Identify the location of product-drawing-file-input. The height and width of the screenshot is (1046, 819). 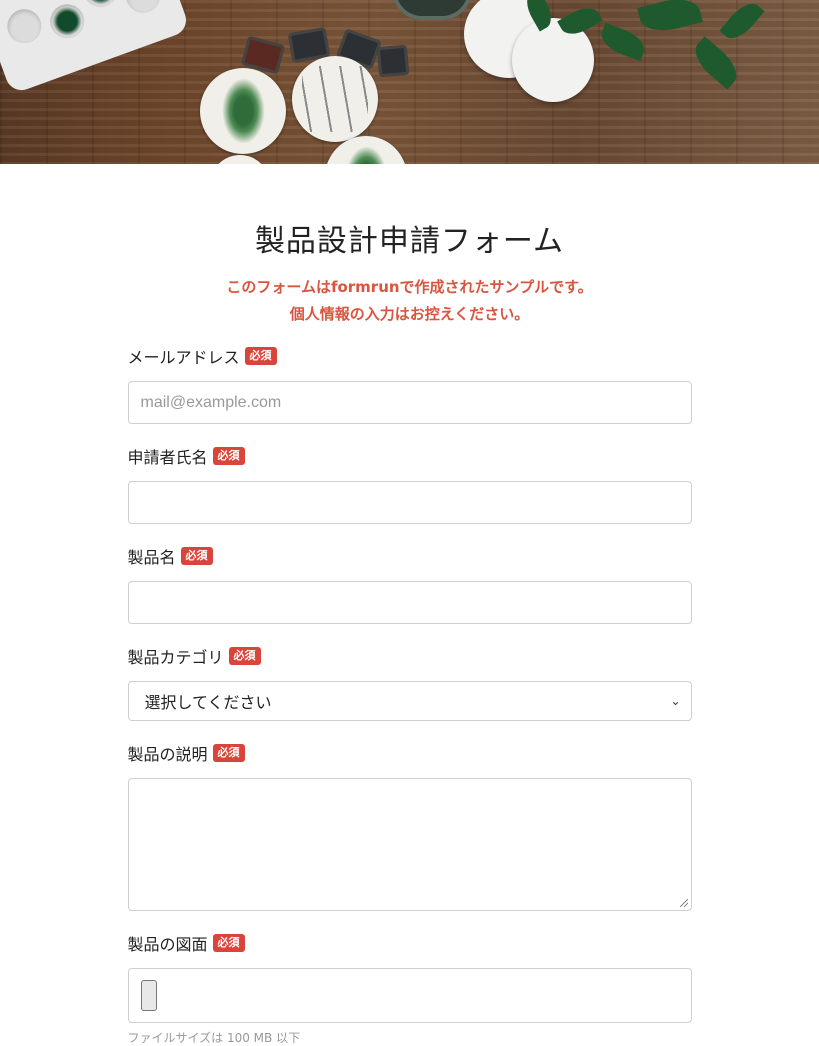
(409, 995).